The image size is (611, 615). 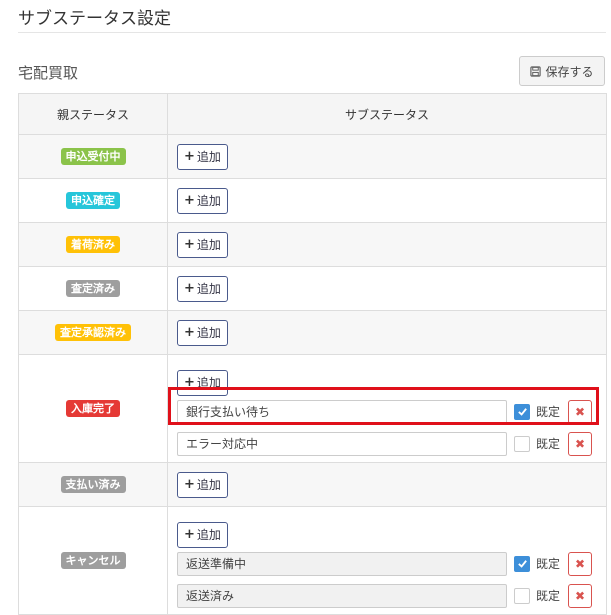 I want to click on parent-status-cell: 入庫完了, so click(x=93, y=408).